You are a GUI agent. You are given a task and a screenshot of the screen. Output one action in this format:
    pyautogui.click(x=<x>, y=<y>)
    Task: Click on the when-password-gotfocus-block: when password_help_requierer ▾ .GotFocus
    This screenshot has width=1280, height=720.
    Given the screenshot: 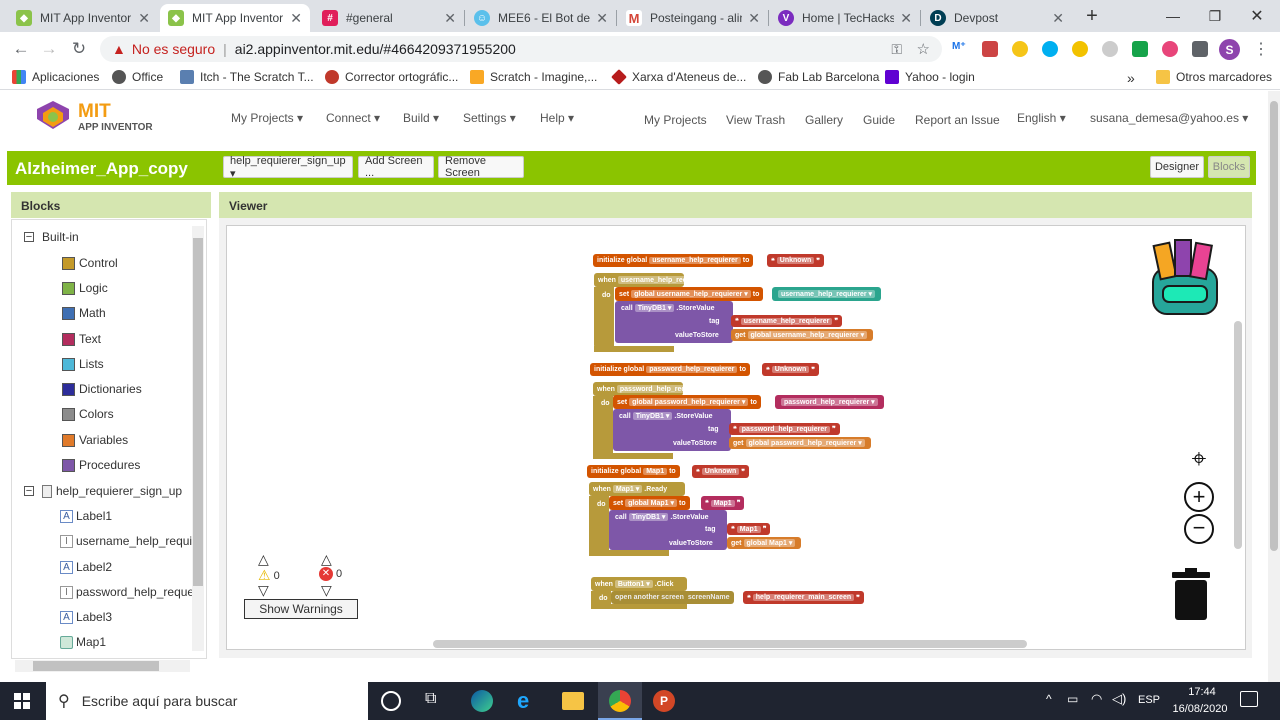 What is the action you would take?
    pyautogui.click(x=671, y=389)
    